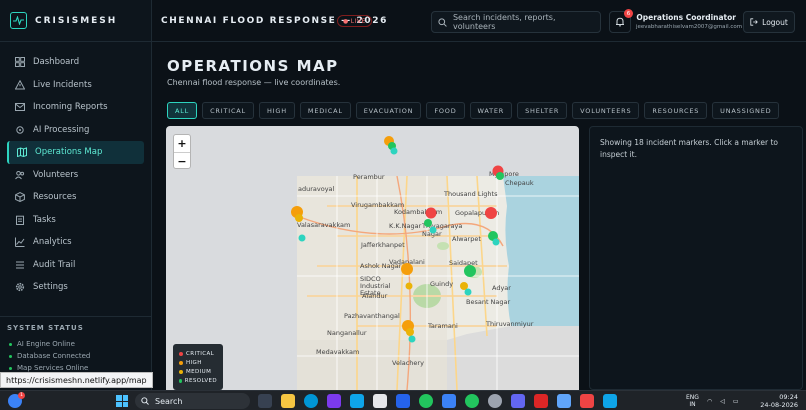 Image resolution: width=806 pixels, height=410 pixels. What do you see at coordinates (182, 160) in the screenshot?
I see `zoom-out-button: −` at bounding box center [182, 160].